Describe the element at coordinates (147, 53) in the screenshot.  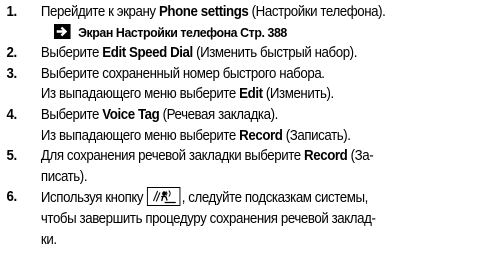
I see `menu-term-edit-speed-dial: Edit Speed Dial` at that location.